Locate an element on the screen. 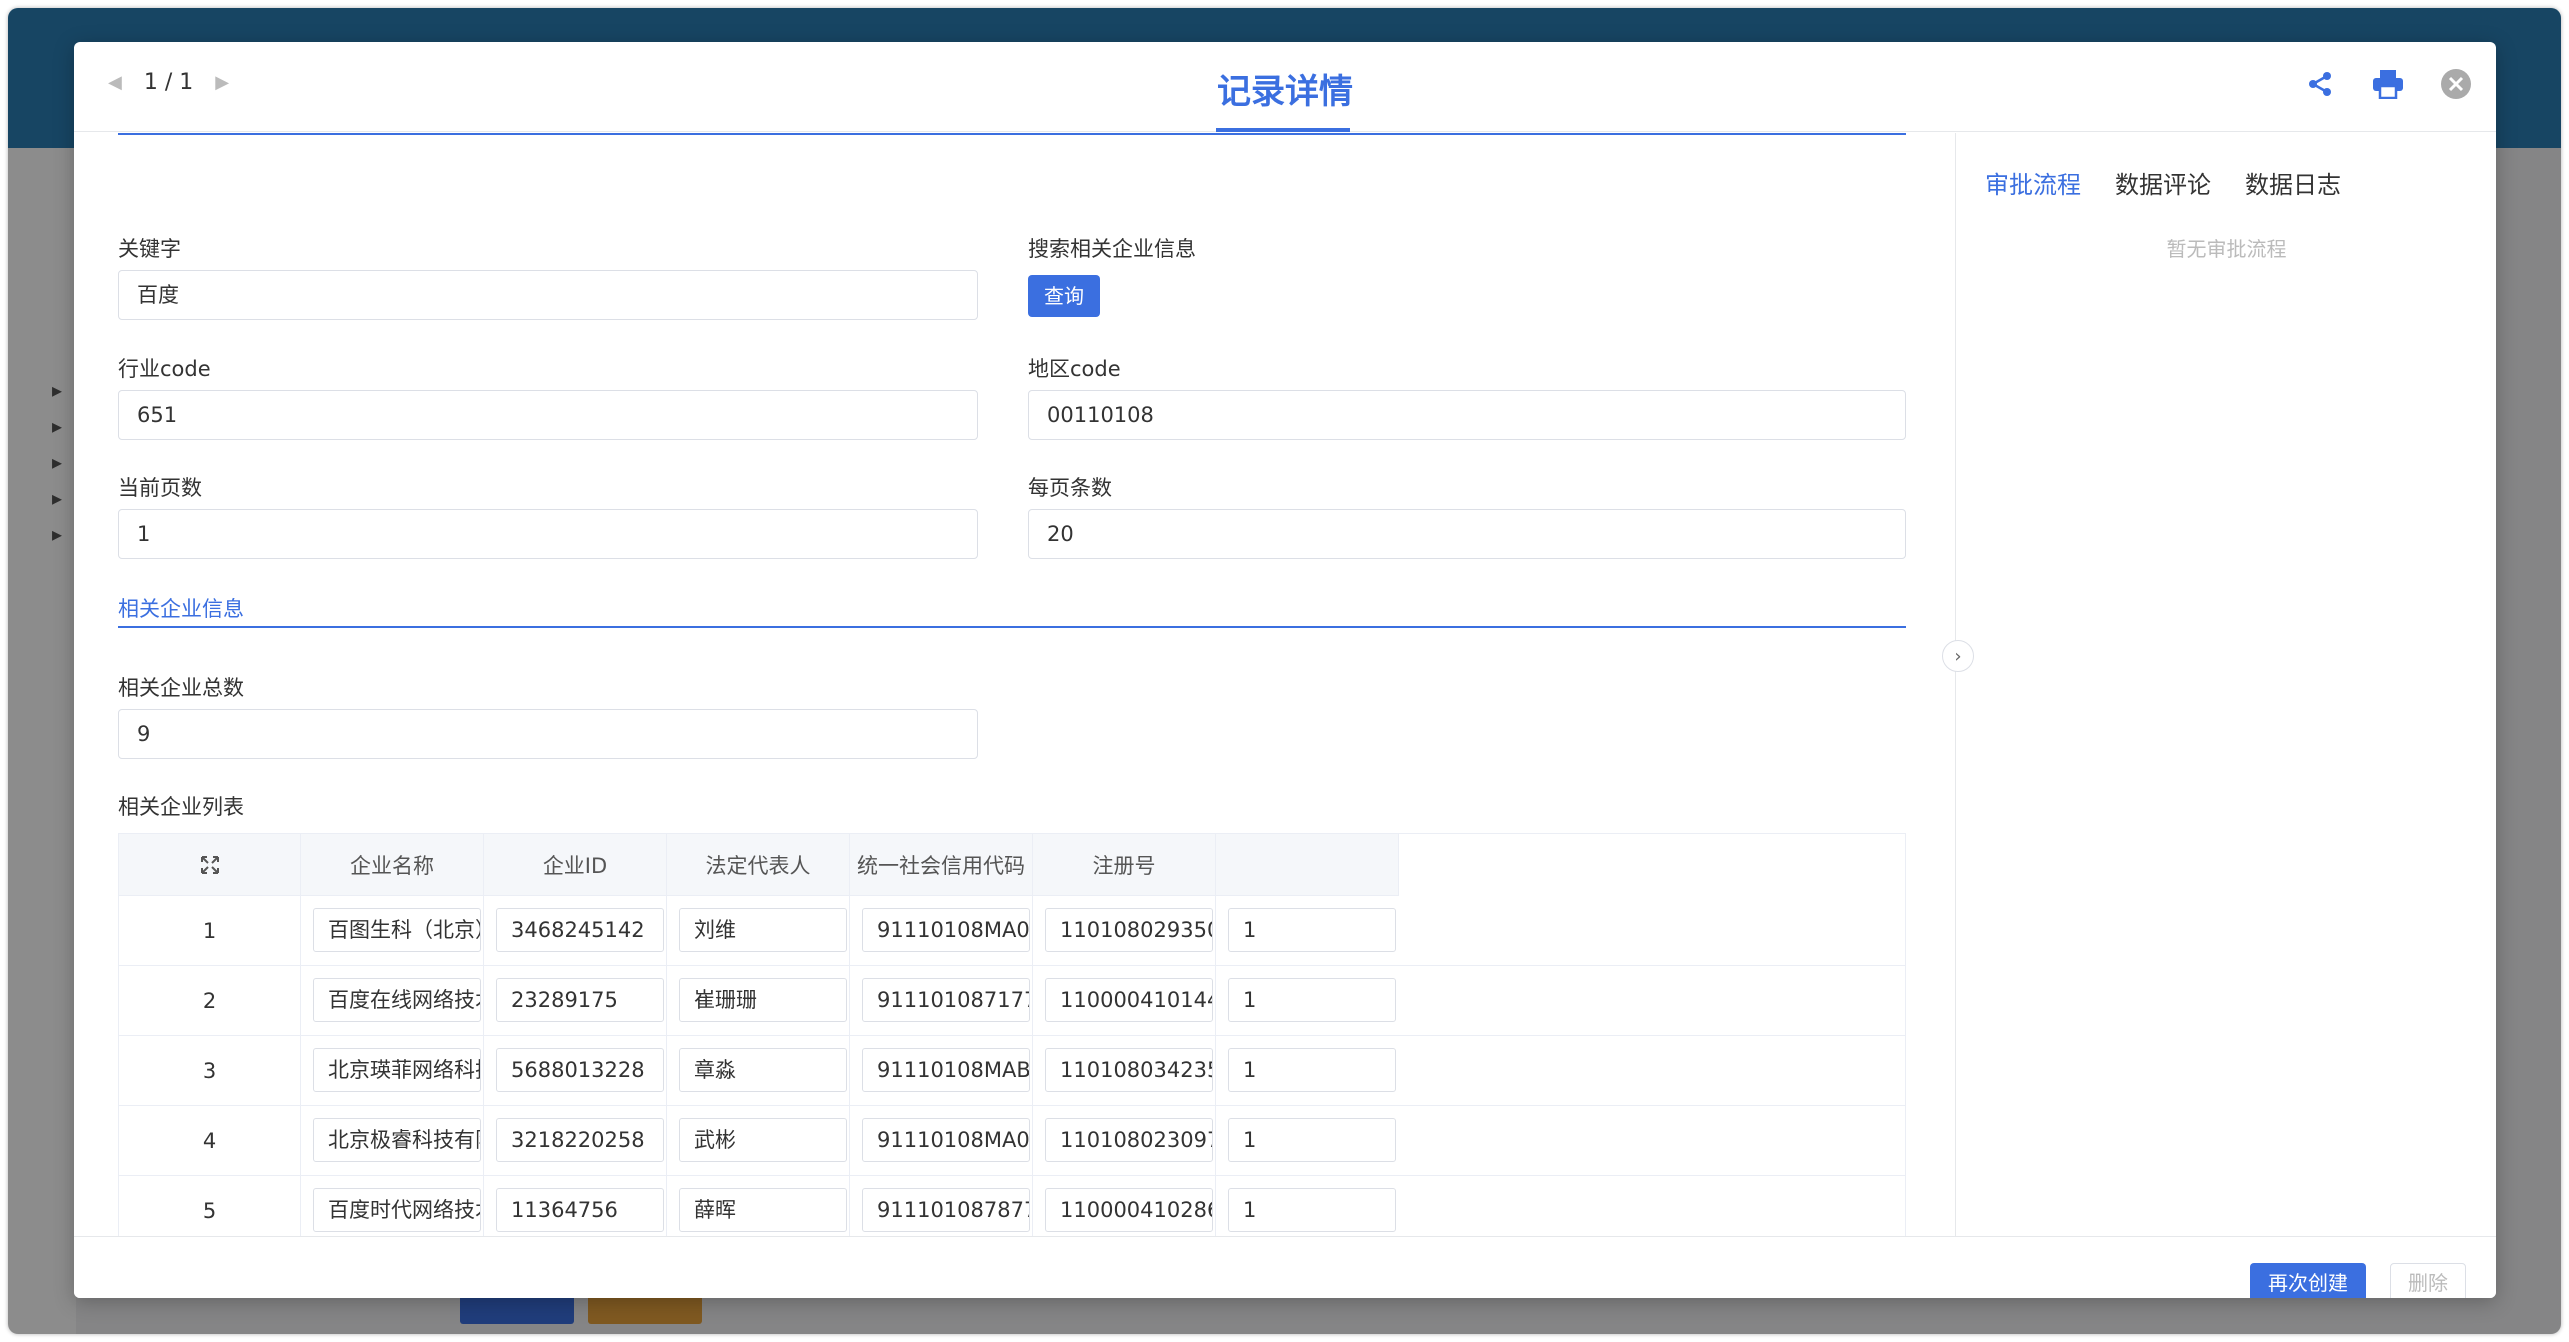 The width and height of the screenshot is (2569, 1342). tab-data-comments: 数据评论 is located at coordinates (2163, 182).